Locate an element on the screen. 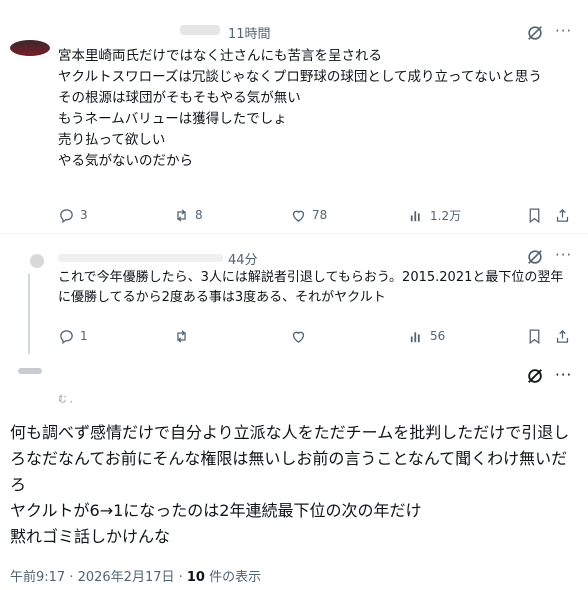 The image size is (588, 590). action-bar: 1 56 is located at coordinates (318, 336).